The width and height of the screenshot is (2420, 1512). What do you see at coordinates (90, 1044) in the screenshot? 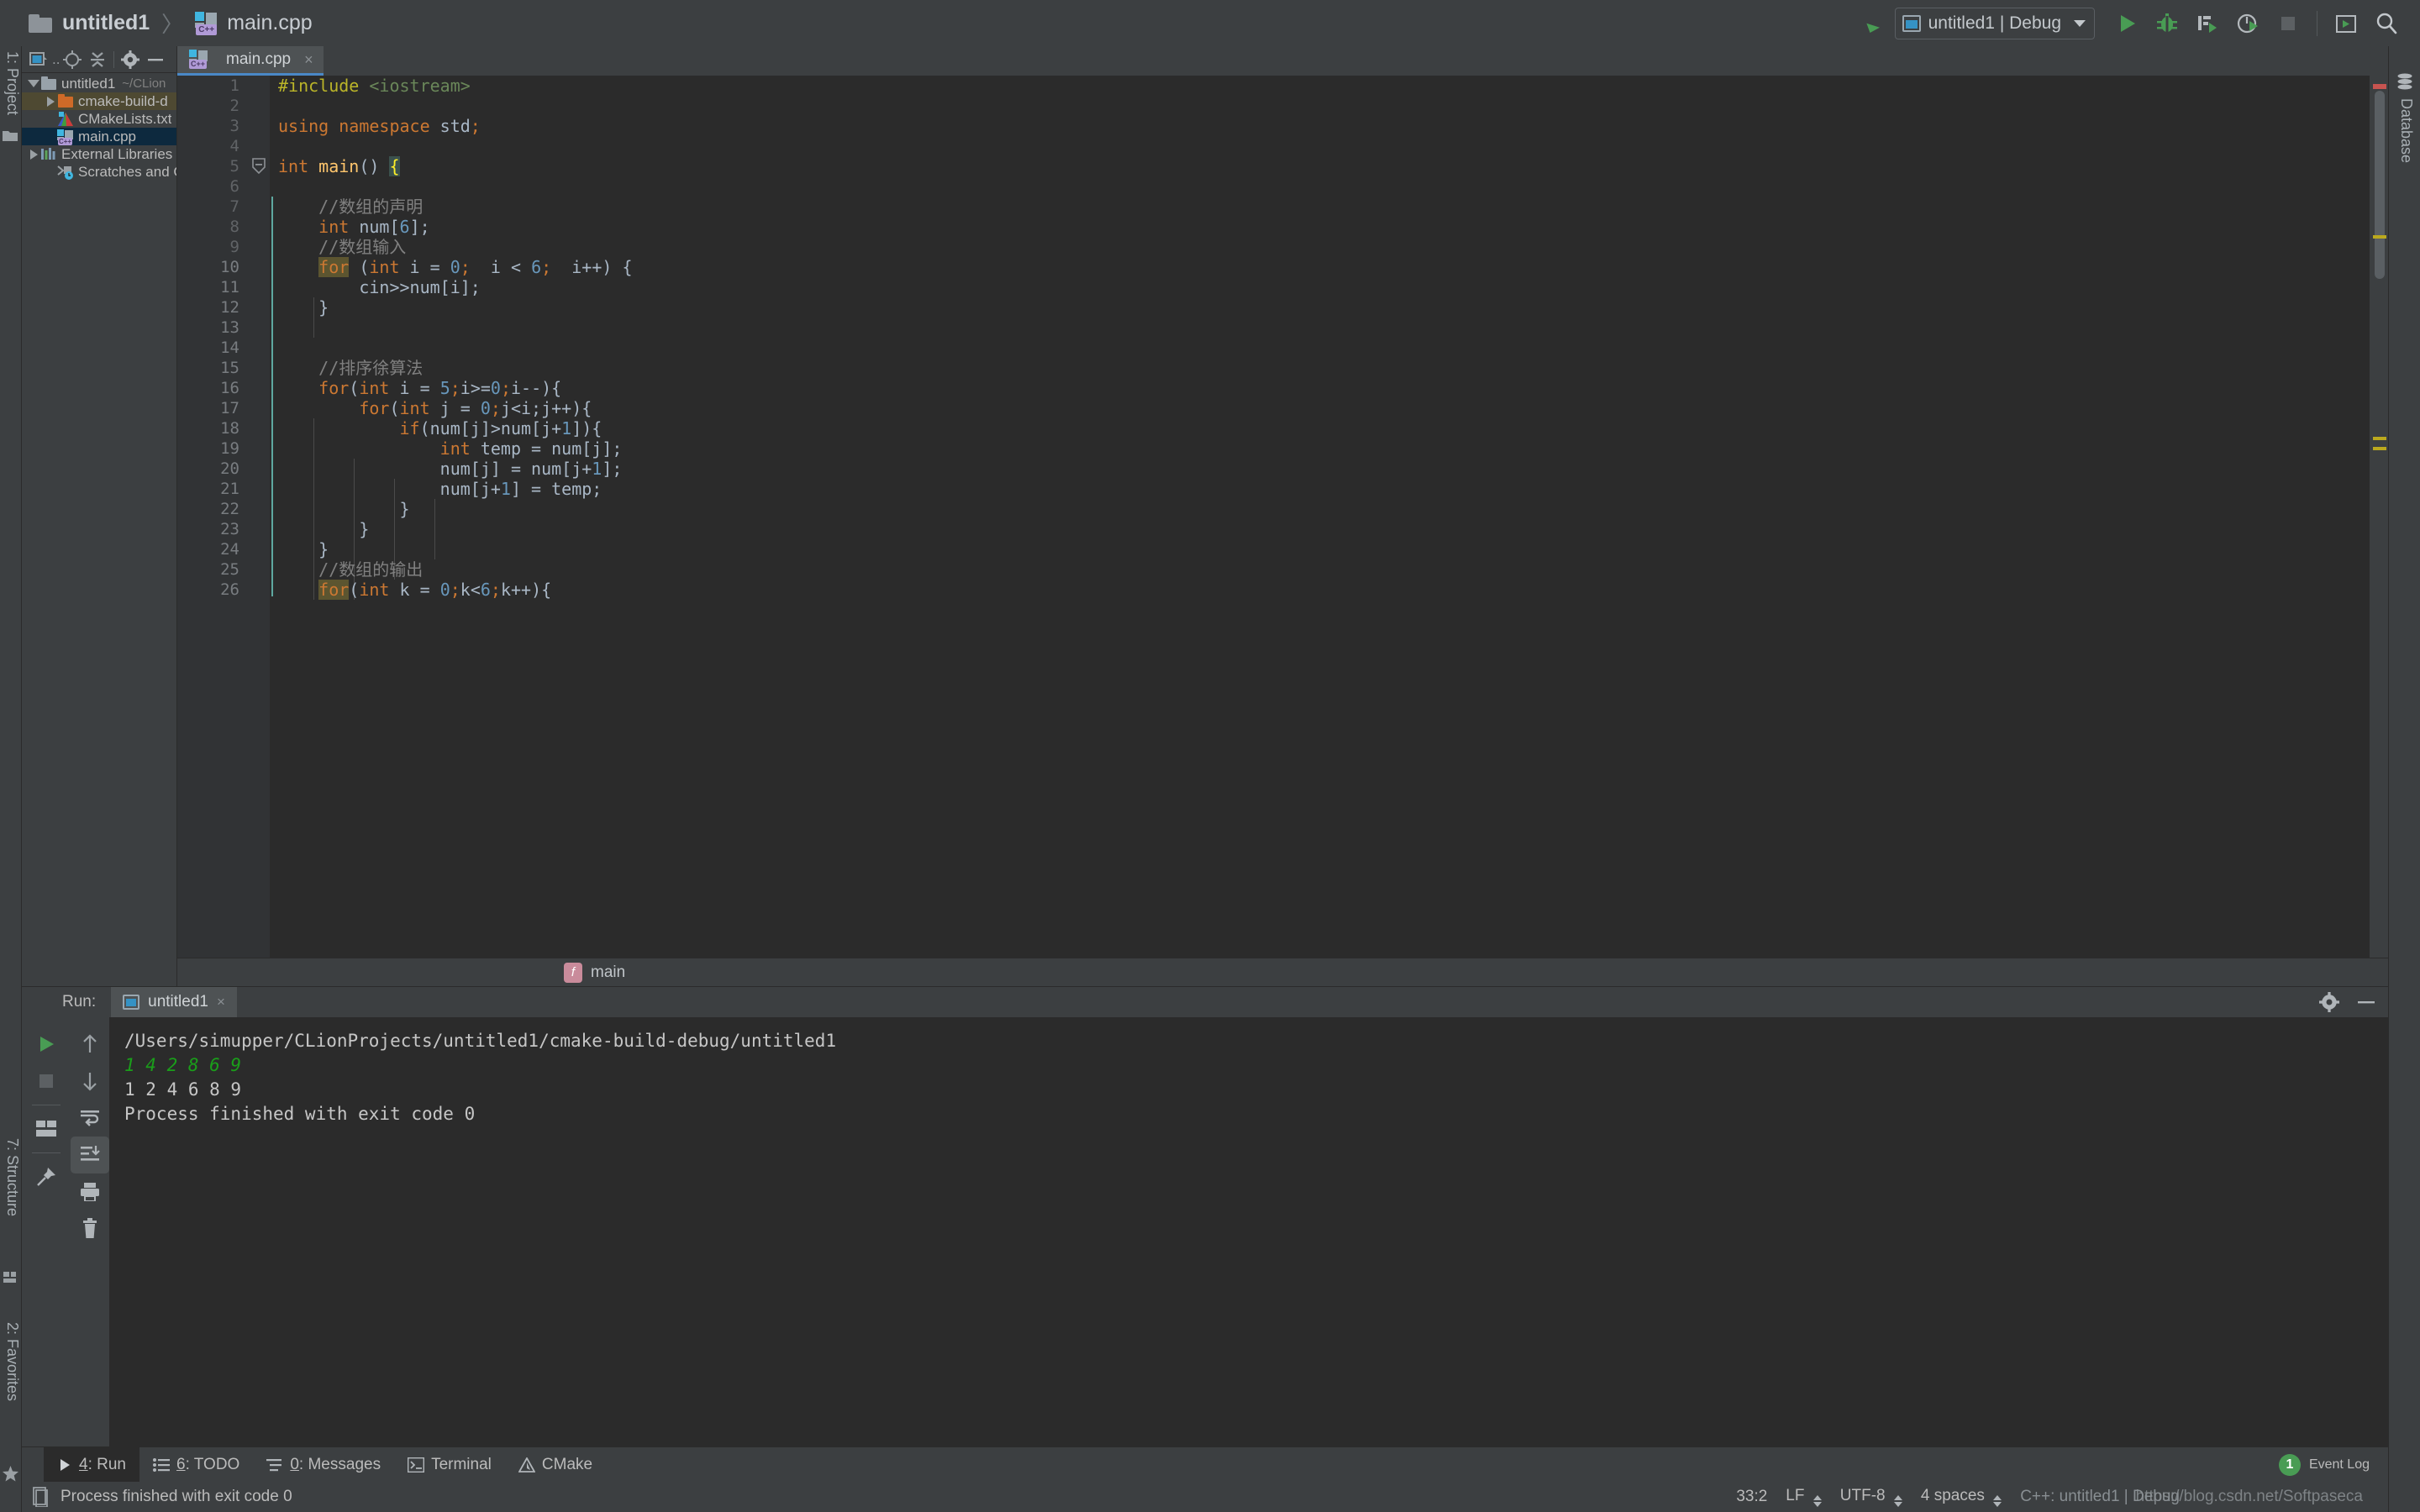
I see `up-arrow-icon` at bounding box center [90, 1044].